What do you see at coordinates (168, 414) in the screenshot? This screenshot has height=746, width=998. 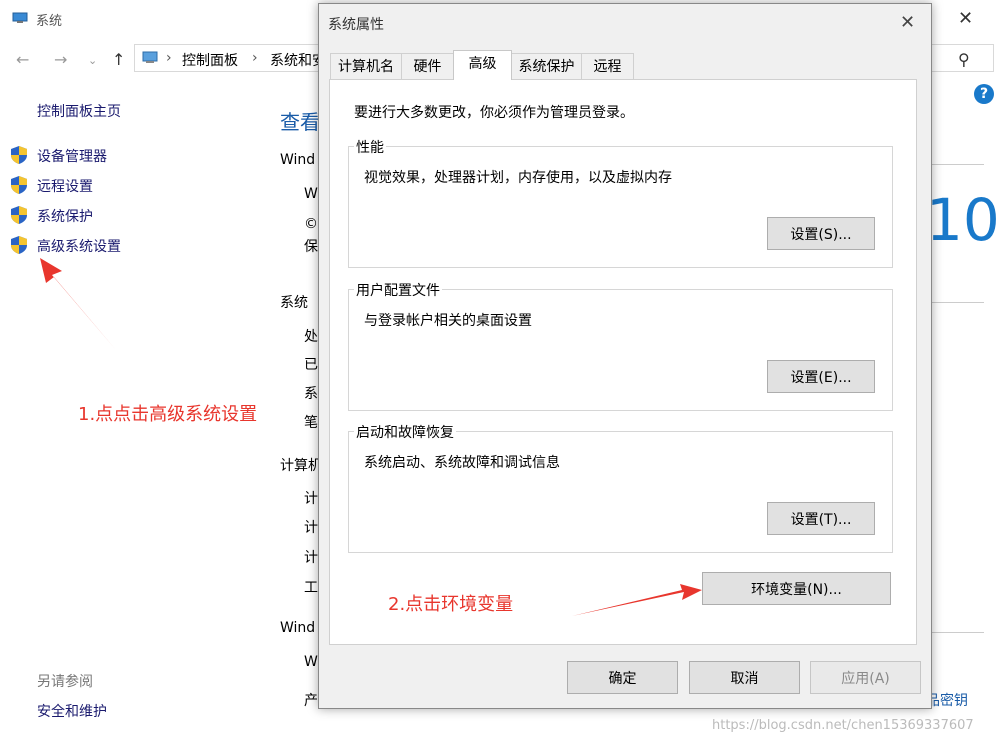 I see `annotation-step-1: 1.点点击高级系统设置` at bounding box center [168, 414].